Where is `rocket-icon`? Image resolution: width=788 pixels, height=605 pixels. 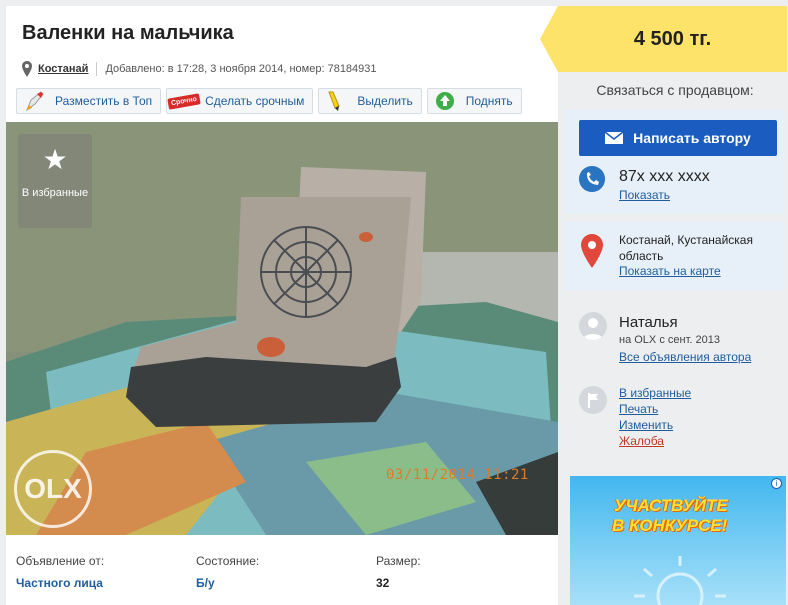
rocket-icon is located at coordinates (34, 101).